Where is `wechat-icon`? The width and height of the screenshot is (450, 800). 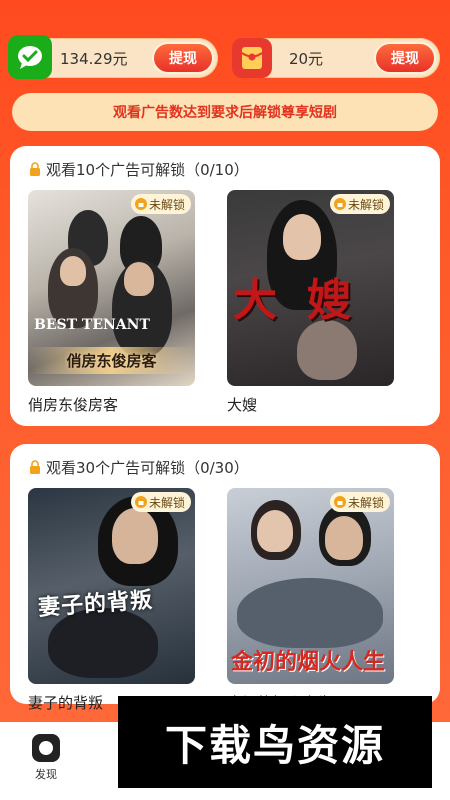
wechat-icon is located at coordinates (30, 57).